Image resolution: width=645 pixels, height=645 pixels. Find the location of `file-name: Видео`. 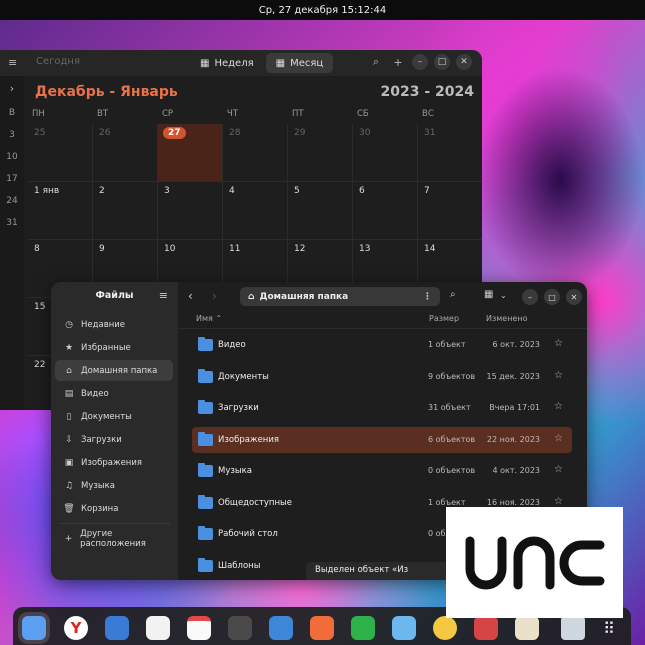

file-name: Видео is located at coordinates (232, 345).